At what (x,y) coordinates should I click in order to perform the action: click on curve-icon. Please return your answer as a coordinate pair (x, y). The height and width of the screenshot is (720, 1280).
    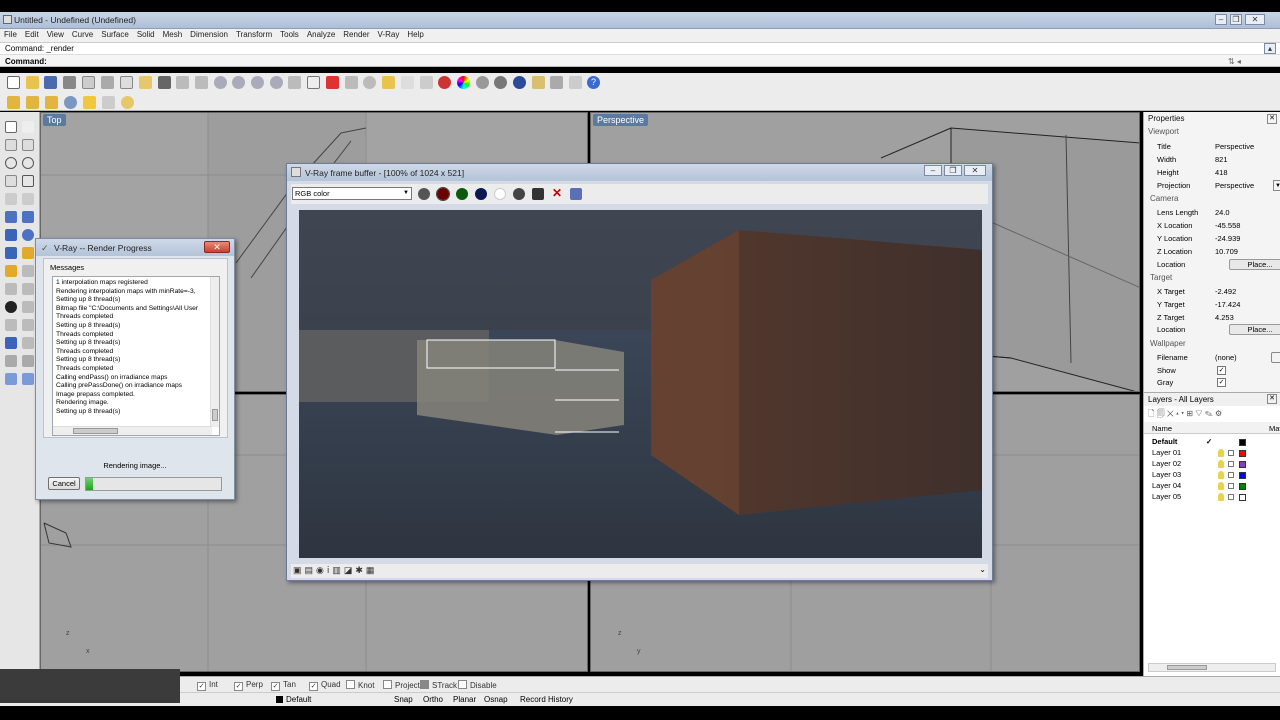
    Looking at the image, I should click on (28, 145).